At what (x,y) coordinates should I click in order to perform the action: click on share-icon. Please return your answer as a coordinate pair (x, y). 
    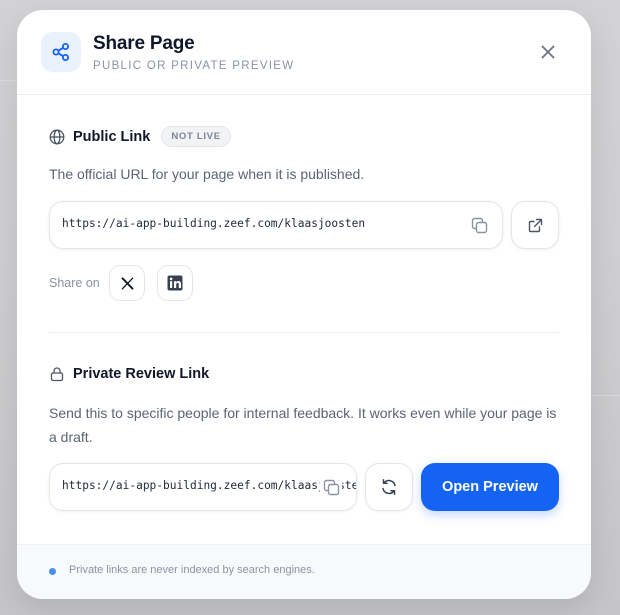
    Looking at the image, I should click on (60, 52).